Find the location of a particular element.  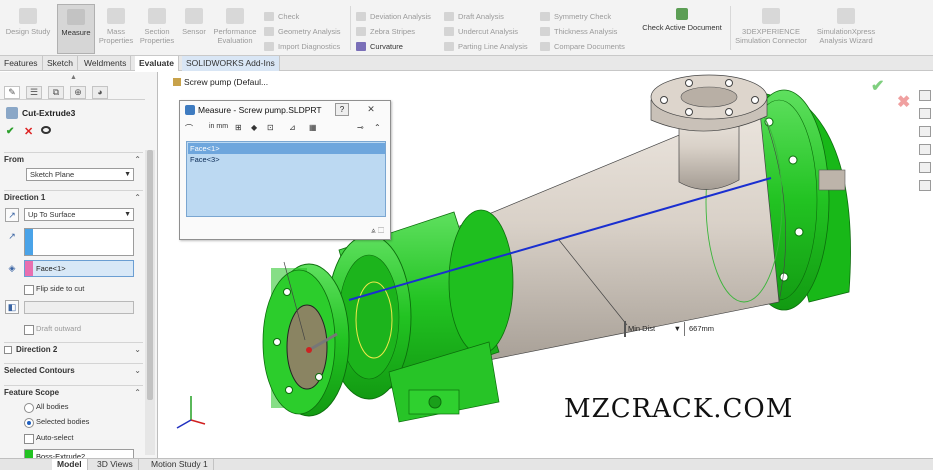

solidworks-resources-icon is located at coordinates (925, 95).